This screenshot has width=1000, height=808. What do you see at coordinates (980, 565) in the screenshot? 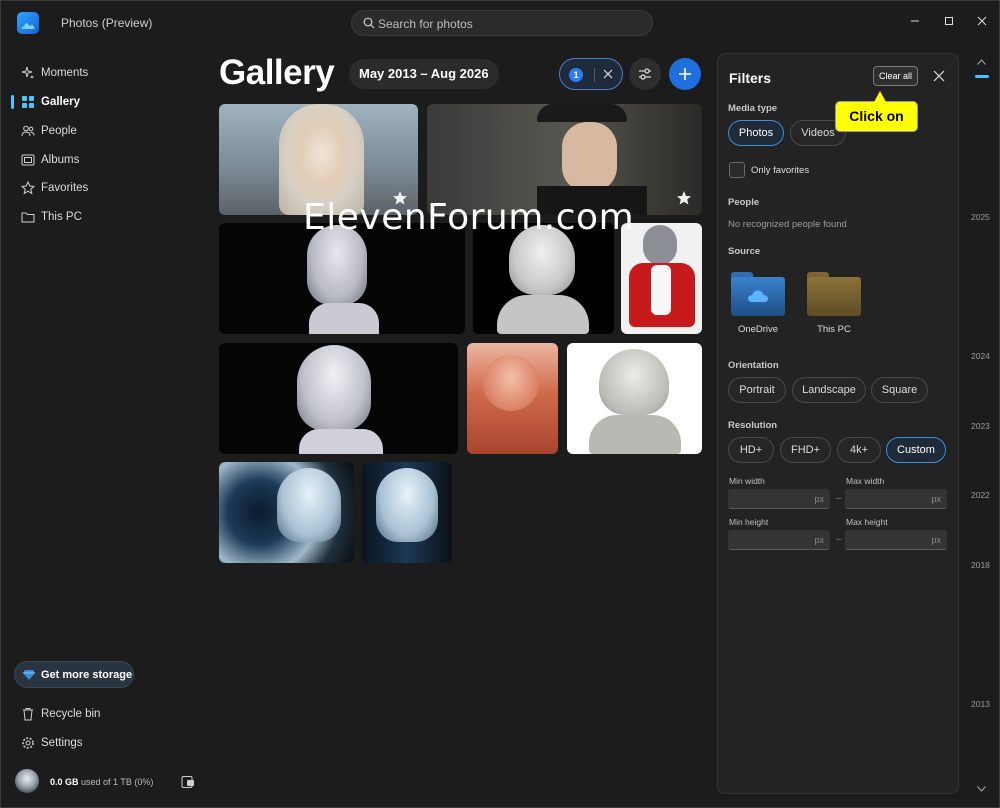
I see `timeline-year: 2018` at bounding box center [980, 565].